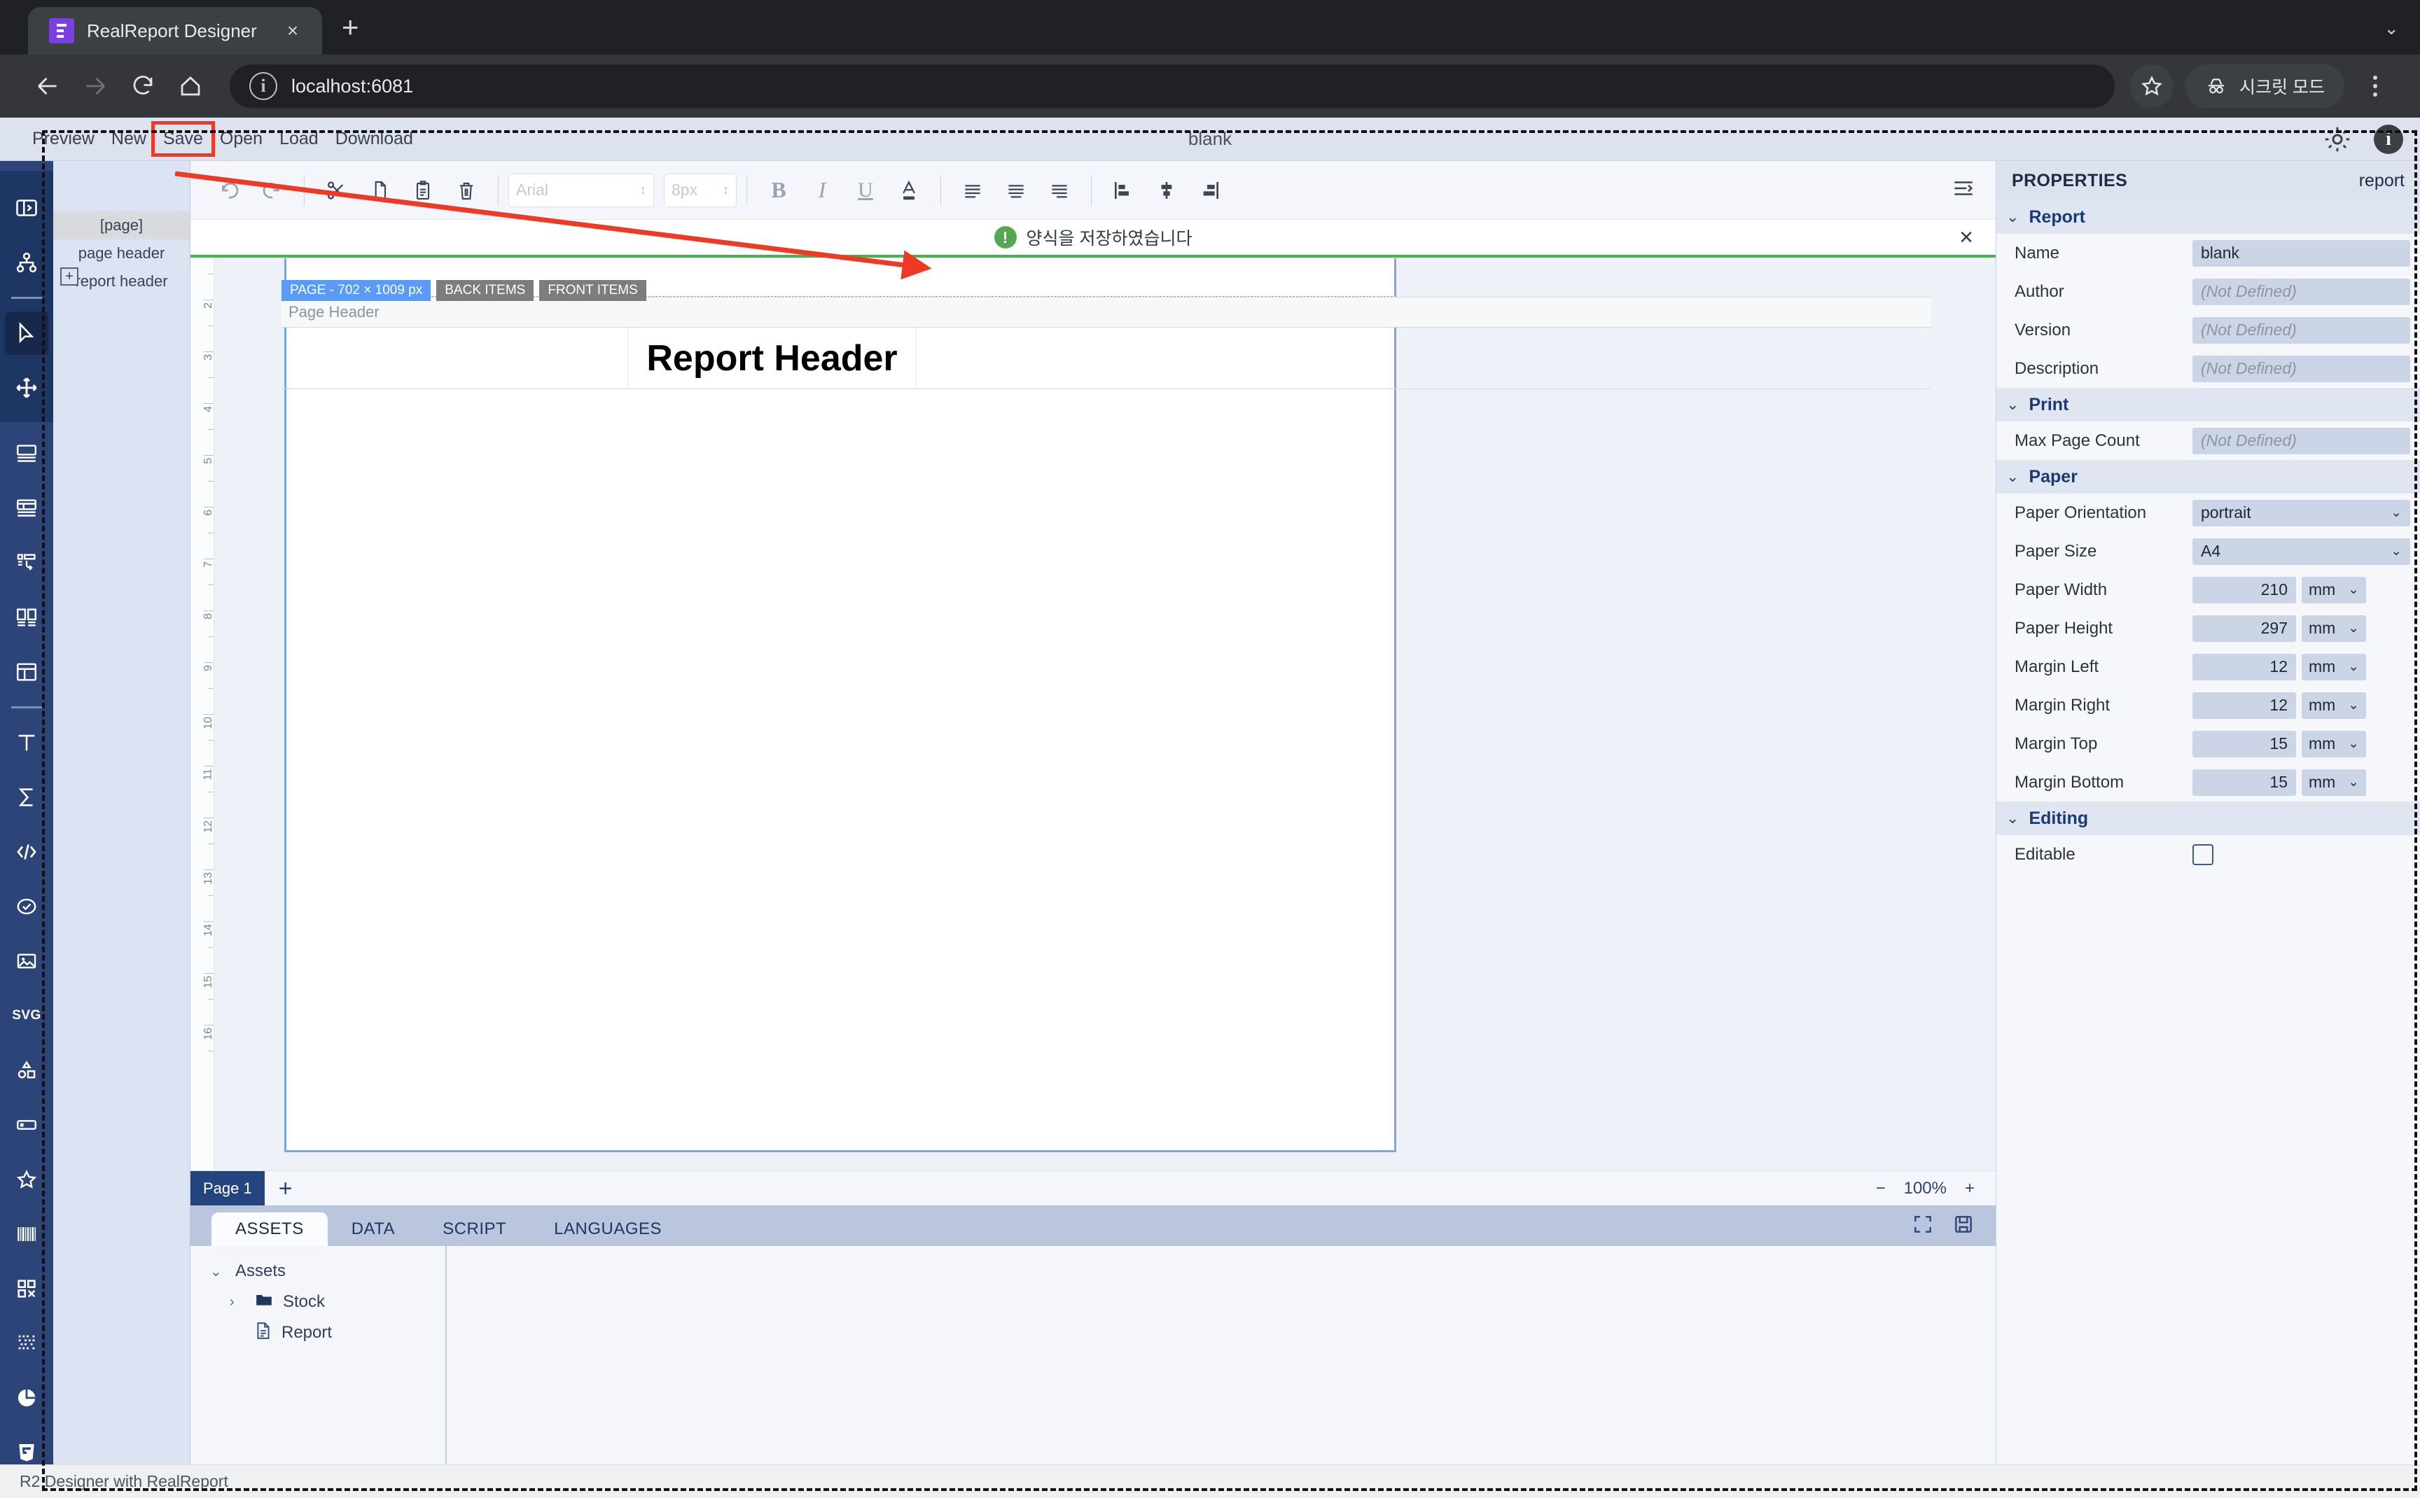 This screenshot has height=1512, width=2420. Describe the element at coordinates (374, 139) in the screenshot. I see `menu-item-download: Download` at that location.